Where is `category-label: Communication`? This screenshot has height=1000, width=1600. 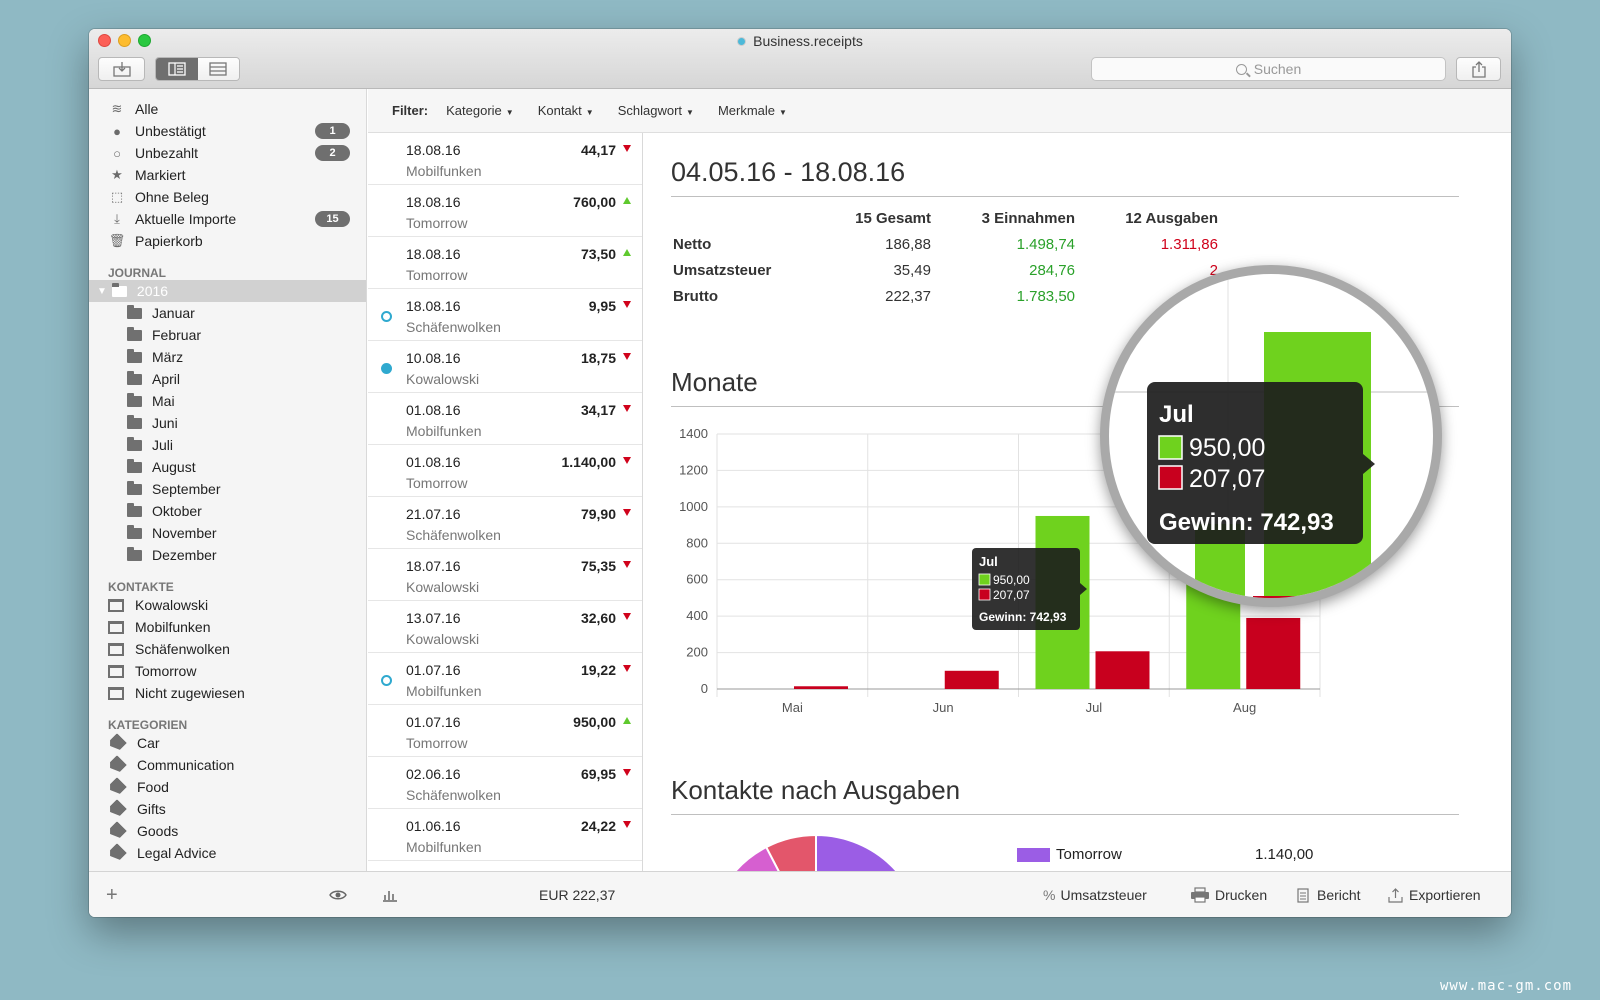
category-label: Communication is located at coordinates (186, 765).